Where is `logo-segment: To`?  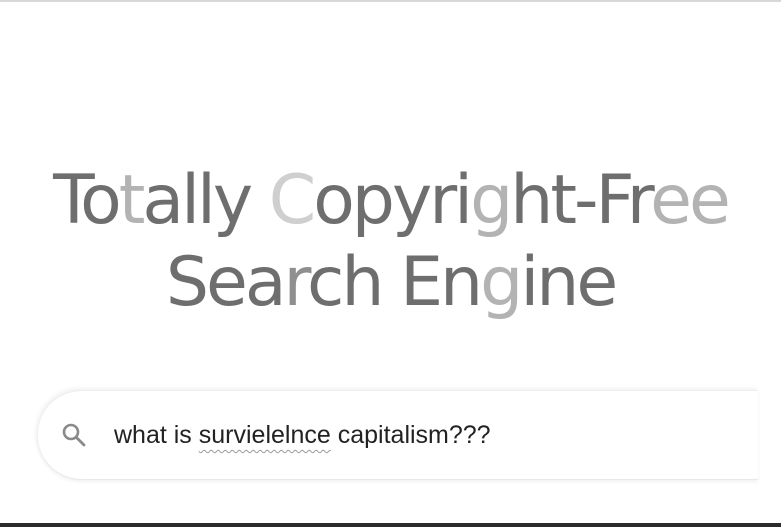 logo-segment: To is located at coordinates (87, 200).